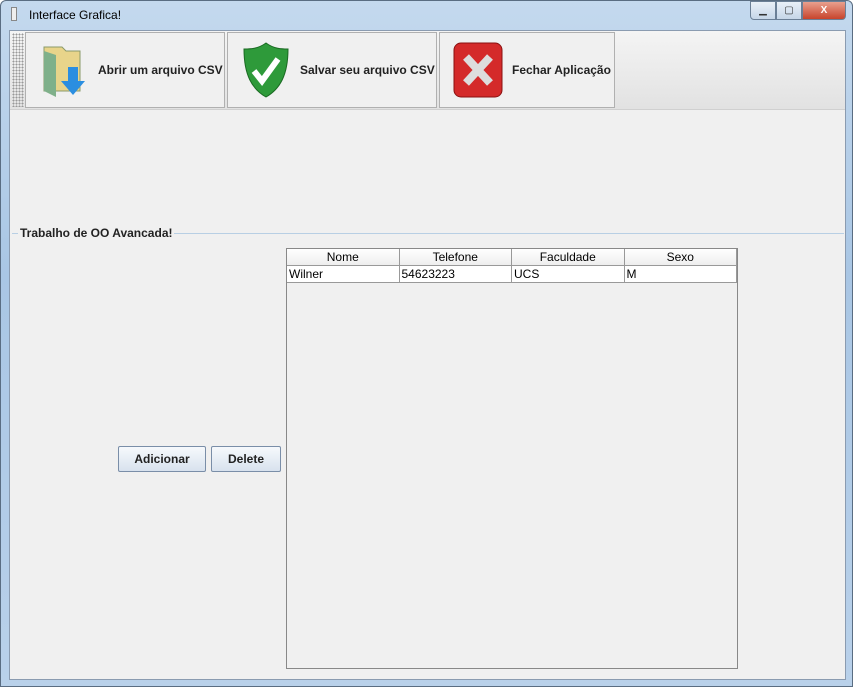 Image resolution: width=853 pixels, height=687 pixels. What do you see at coordinates (680, 257) in the screenshot?
I see `column-header-sexo: Sexo` at bounding box center [680, 257].